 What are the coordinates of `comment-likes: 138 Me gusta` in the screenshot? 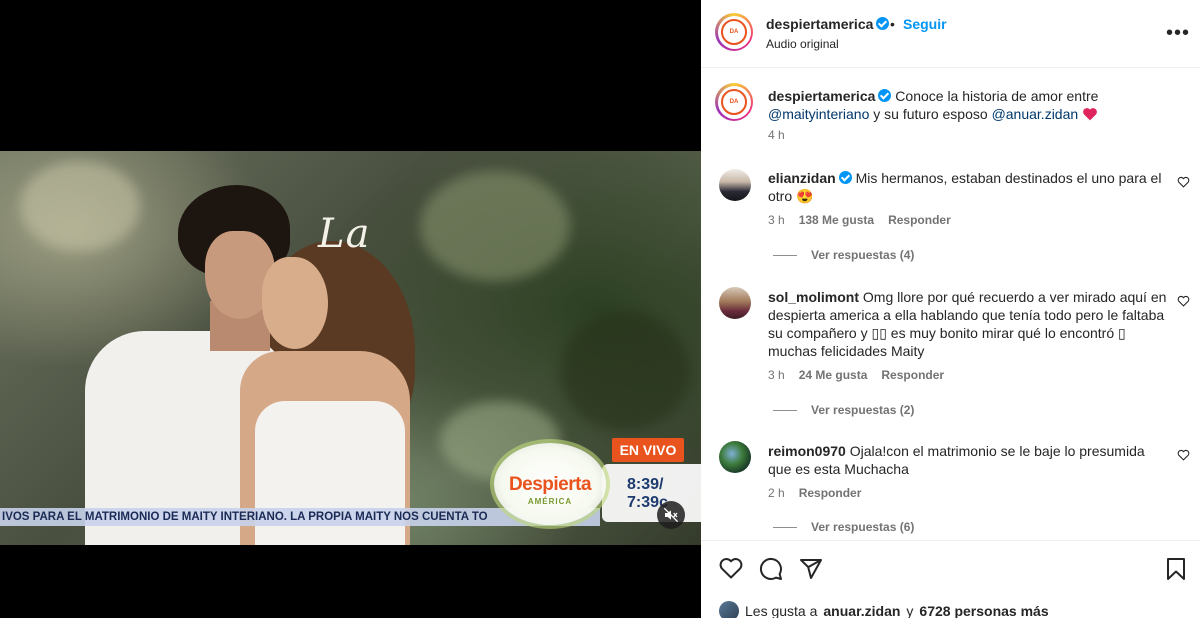 It's located at (836, 220).